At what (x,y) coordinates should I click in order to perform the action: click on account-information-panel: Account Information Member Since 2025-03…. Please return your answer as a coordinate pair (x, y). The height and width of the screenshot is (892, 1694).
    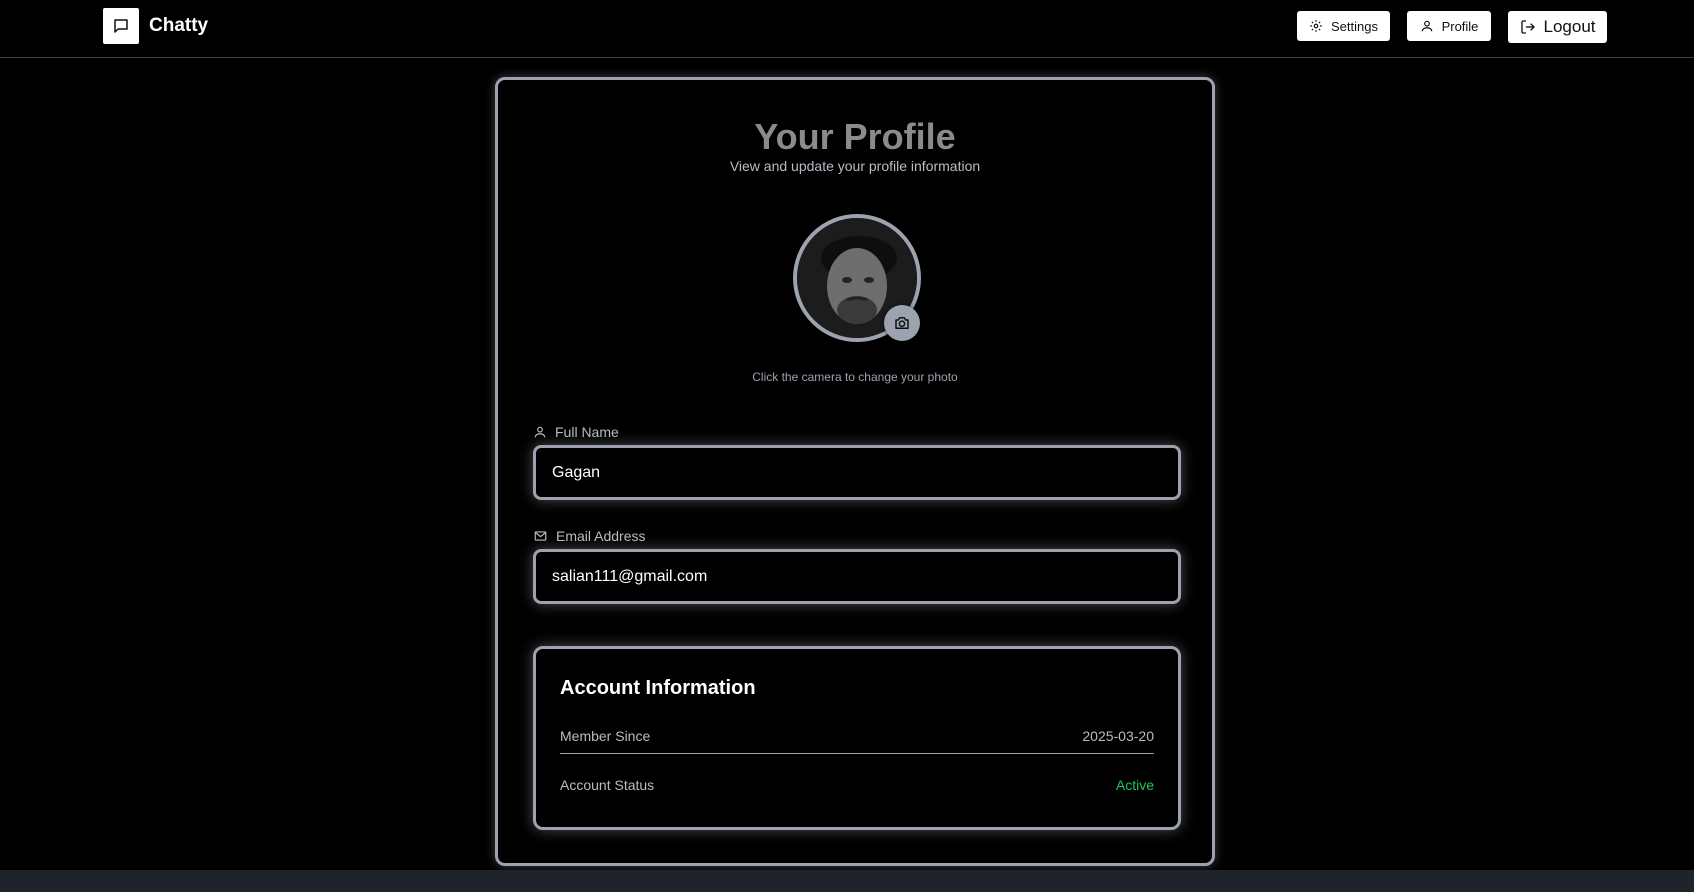
    Looking at the image, I should click on (857, 738).